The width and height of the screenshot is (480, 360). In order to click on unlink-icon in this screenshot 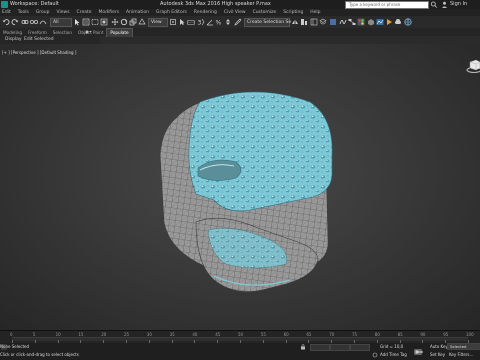, I will do `click(34, 22)`.